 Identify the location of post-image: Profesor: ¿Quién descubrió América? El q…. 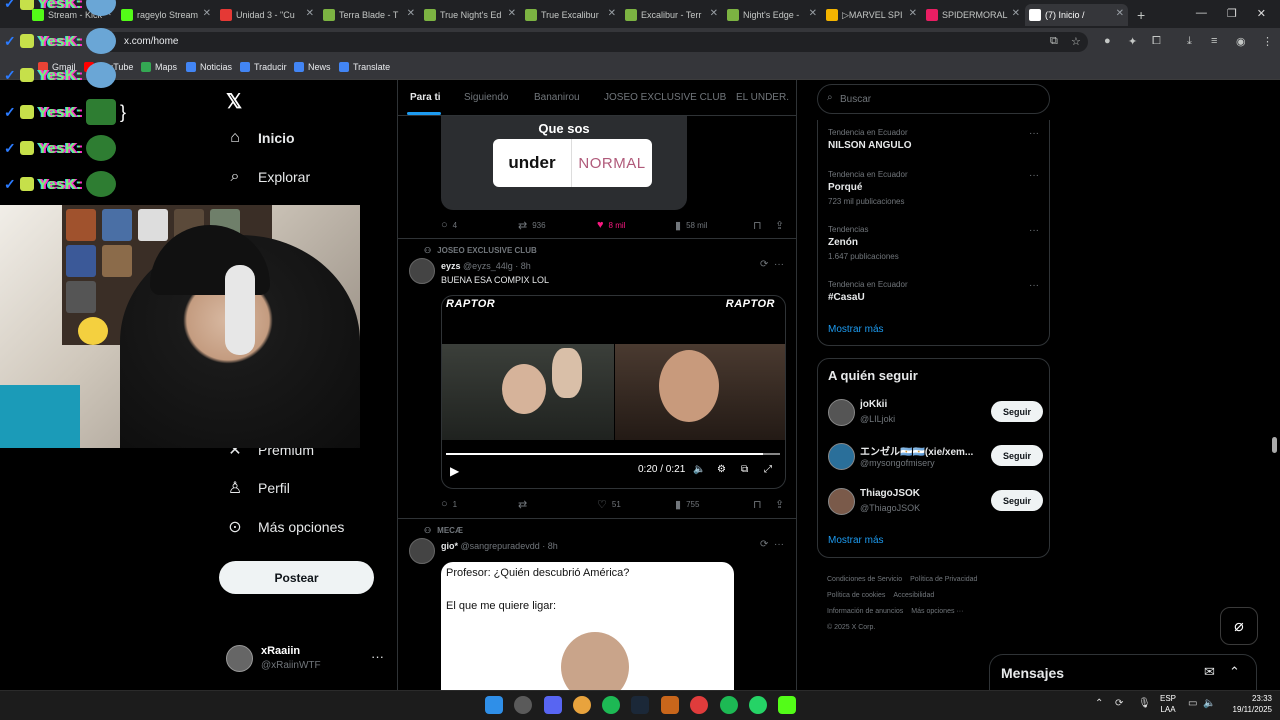
(587, 626).